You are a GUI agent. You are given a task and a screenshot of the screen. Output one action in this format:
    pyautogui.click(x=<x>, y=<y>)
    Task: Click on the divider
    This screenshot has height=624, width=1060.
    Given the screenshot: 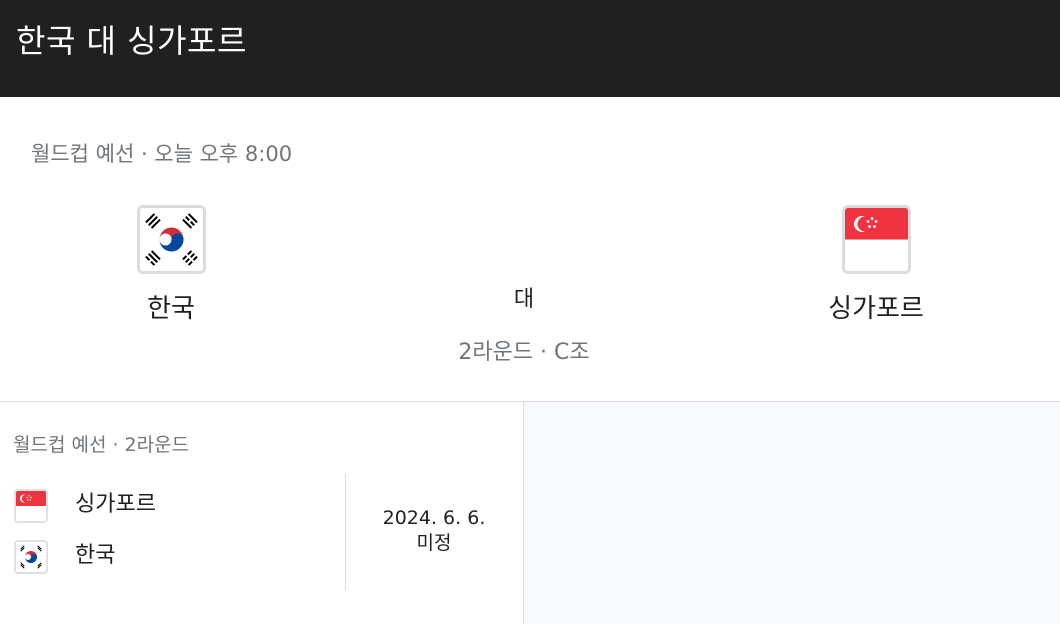 What is the action you would take?
    pyautogui.click(x=345, y=532)
    